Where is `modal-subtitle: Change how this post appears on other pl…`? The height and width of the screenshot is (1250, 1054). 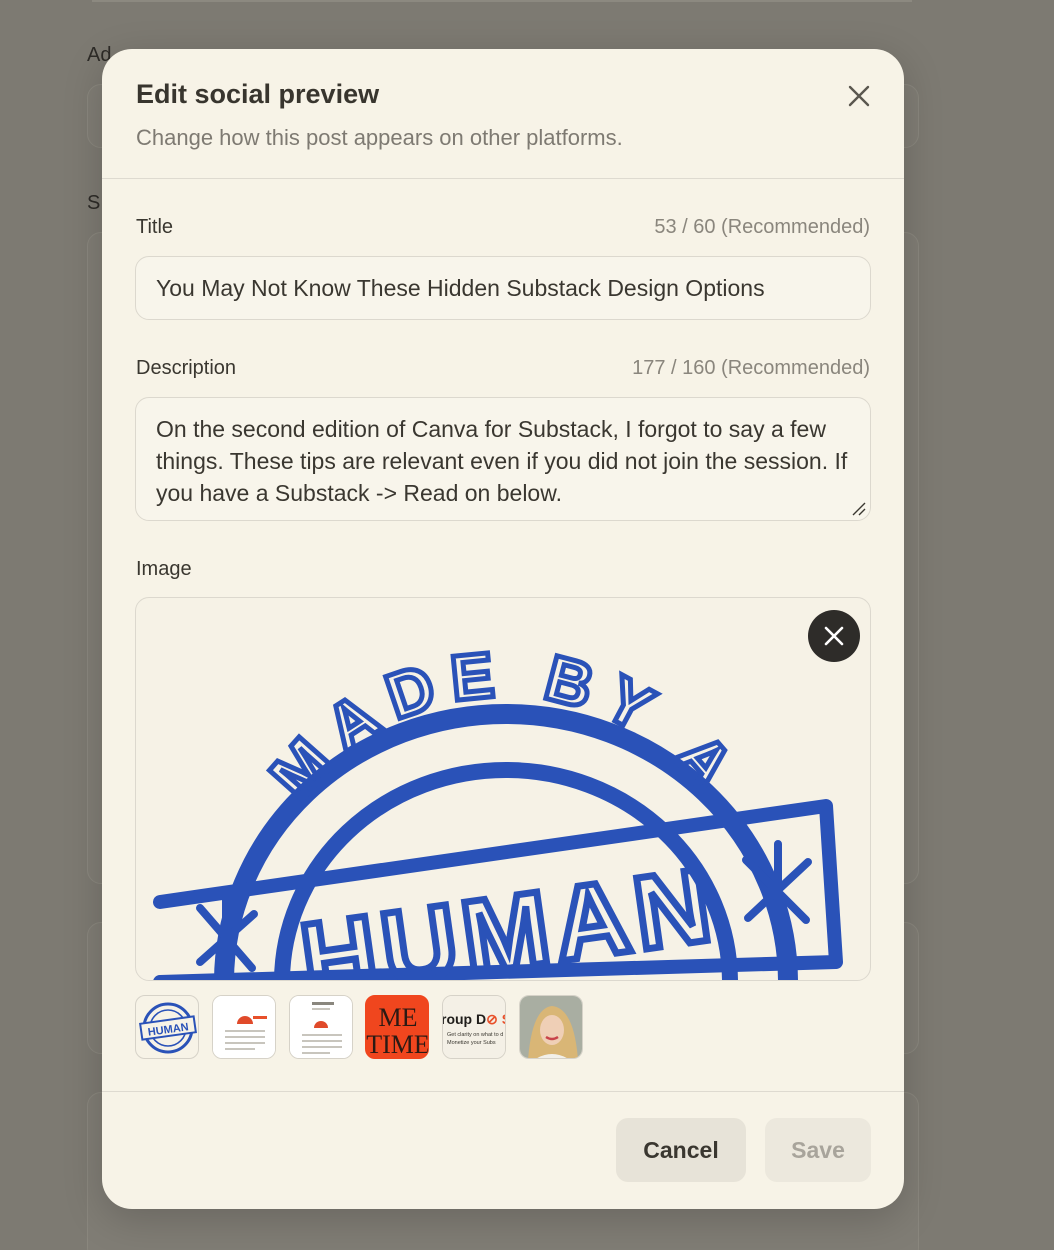 modal-subtitle: Change how this post appears on other pl… is located at coordinates (379, 137).